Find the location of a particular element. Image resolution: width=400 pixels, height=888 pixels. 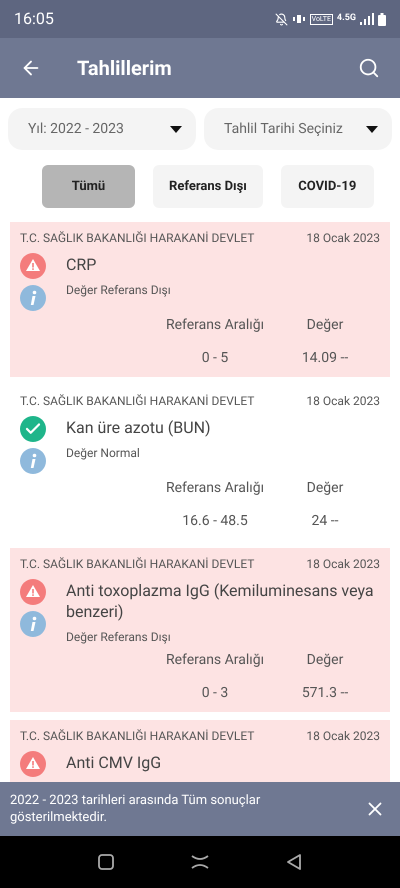

square-icon is located at coordinates (106, 862).